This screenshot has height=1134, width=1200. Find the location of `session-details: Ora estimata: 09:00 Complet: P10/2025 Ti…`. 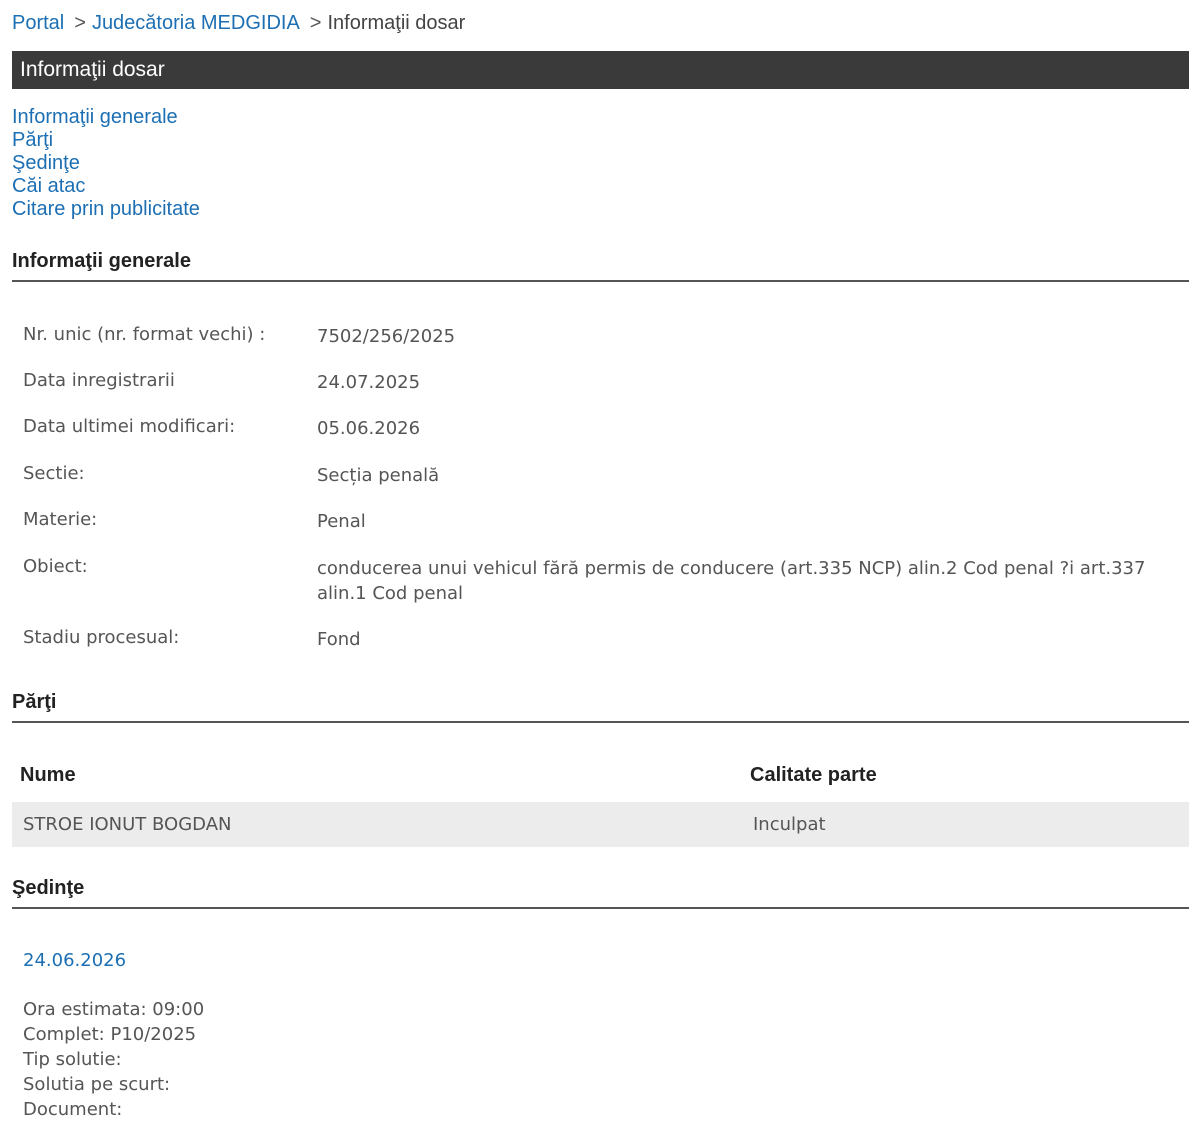

session-details: Ora estimata: 09:00 Complet: P10/2025 Ti… is located at coordinates (113, 1059).